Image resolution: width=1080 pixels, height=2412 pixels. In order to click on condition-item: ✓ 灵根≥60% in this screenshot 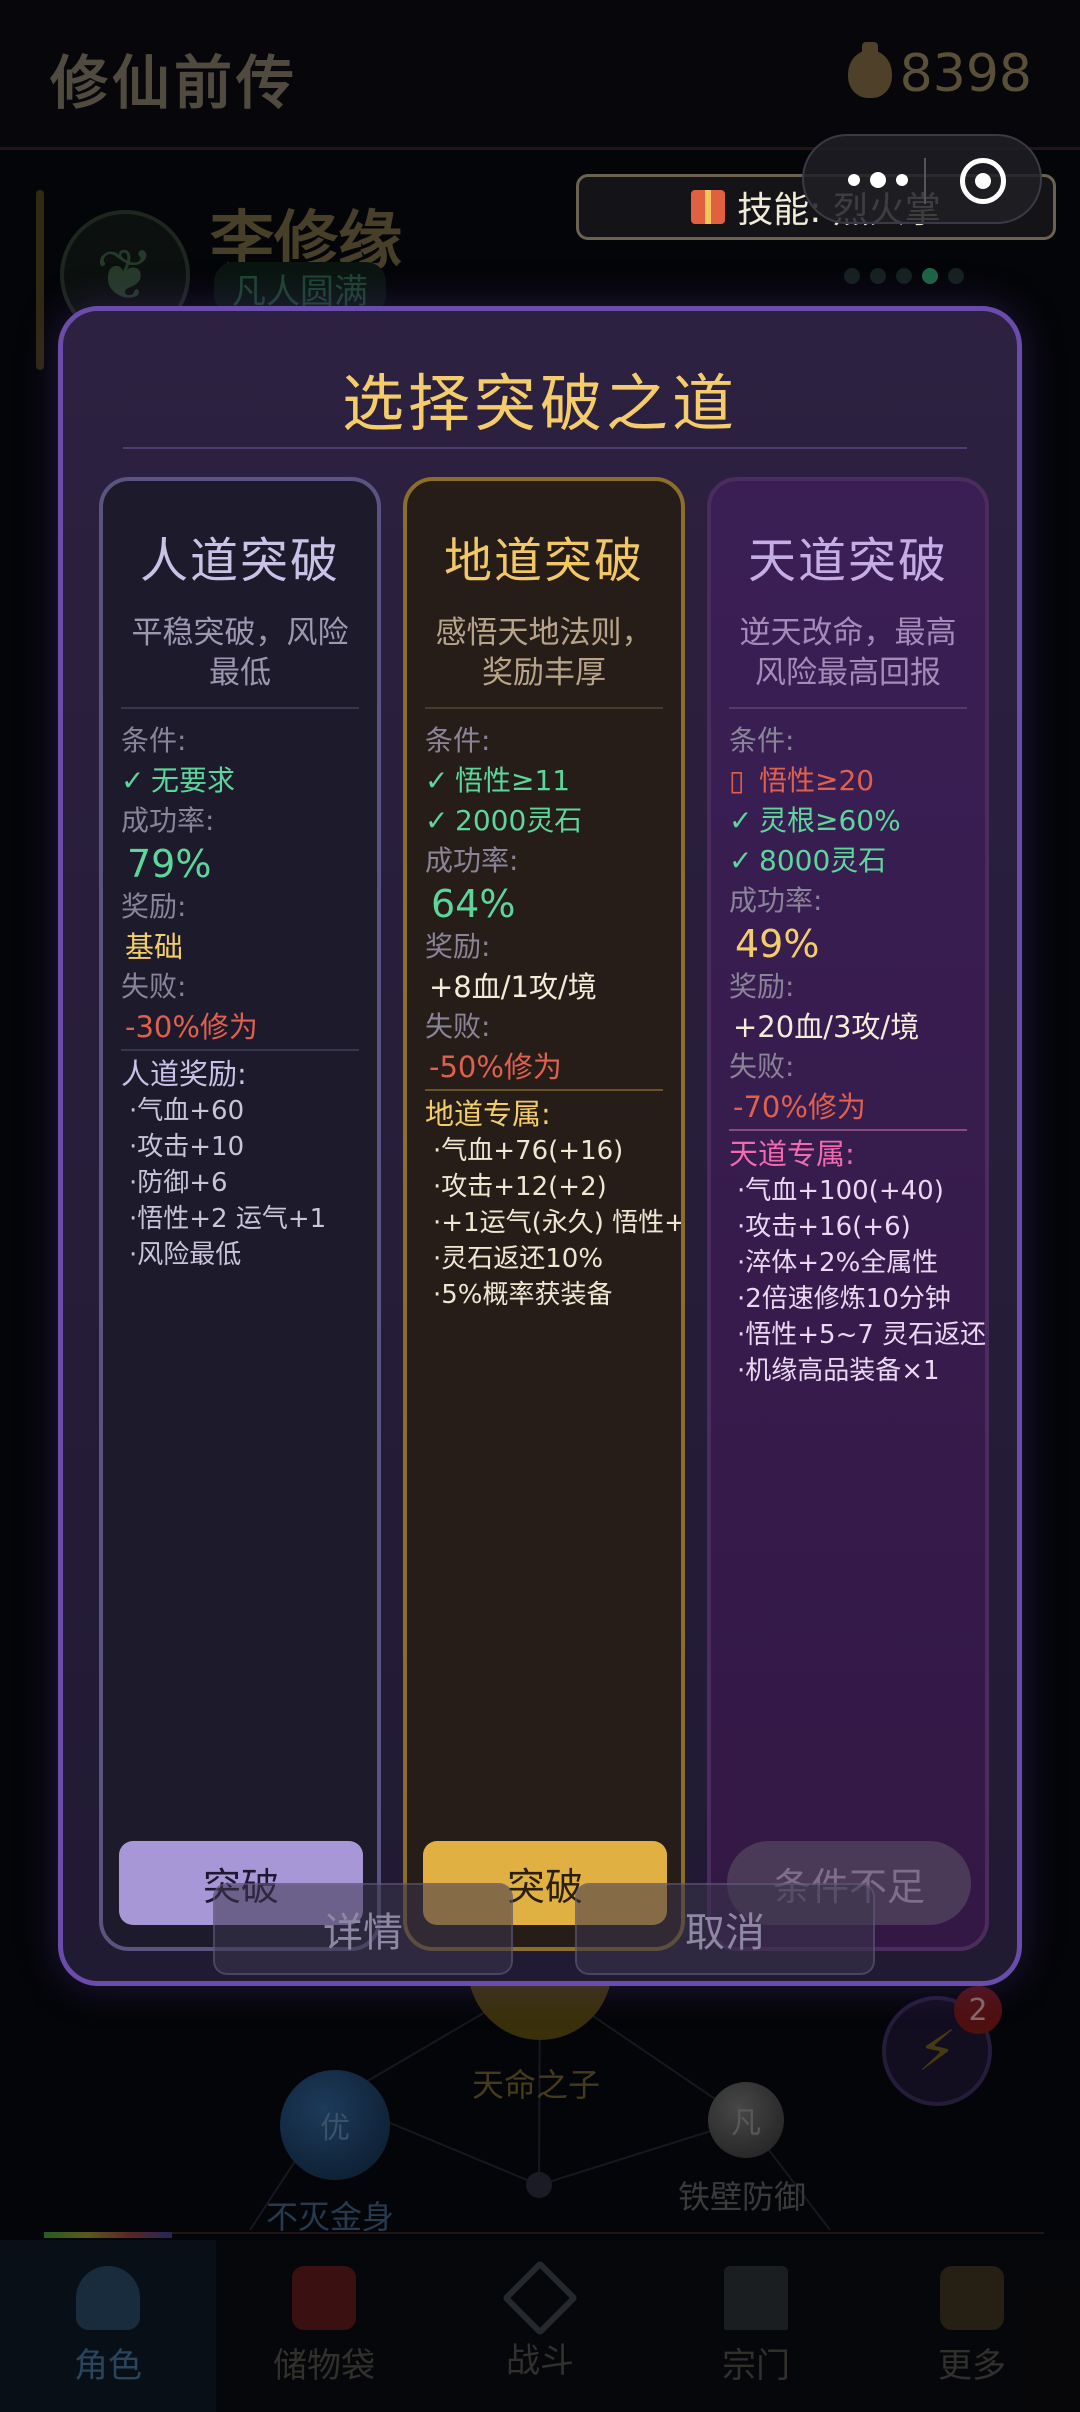, I will do `click(848, 821)`.